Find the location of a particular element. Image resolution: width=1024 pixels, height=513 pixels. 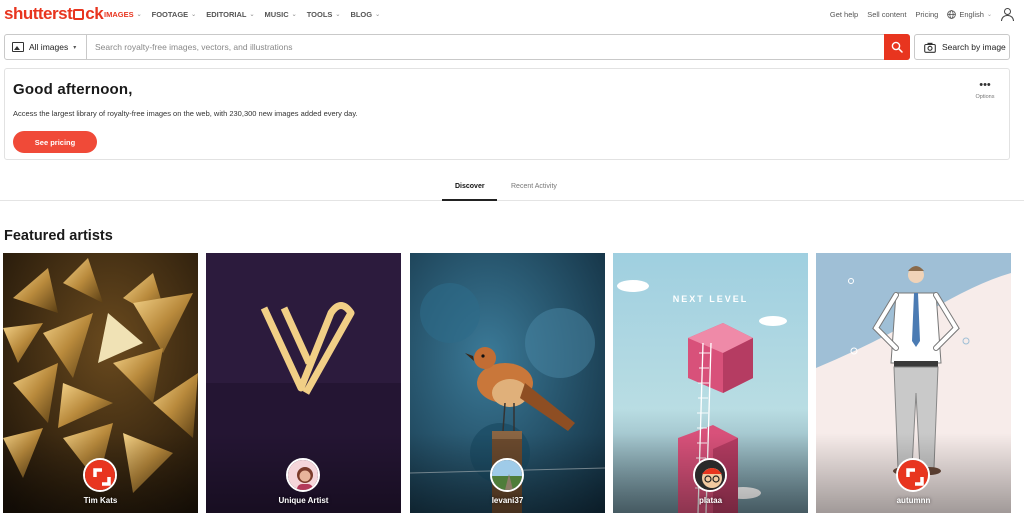

image-icon is located at coordinates (18, 47).